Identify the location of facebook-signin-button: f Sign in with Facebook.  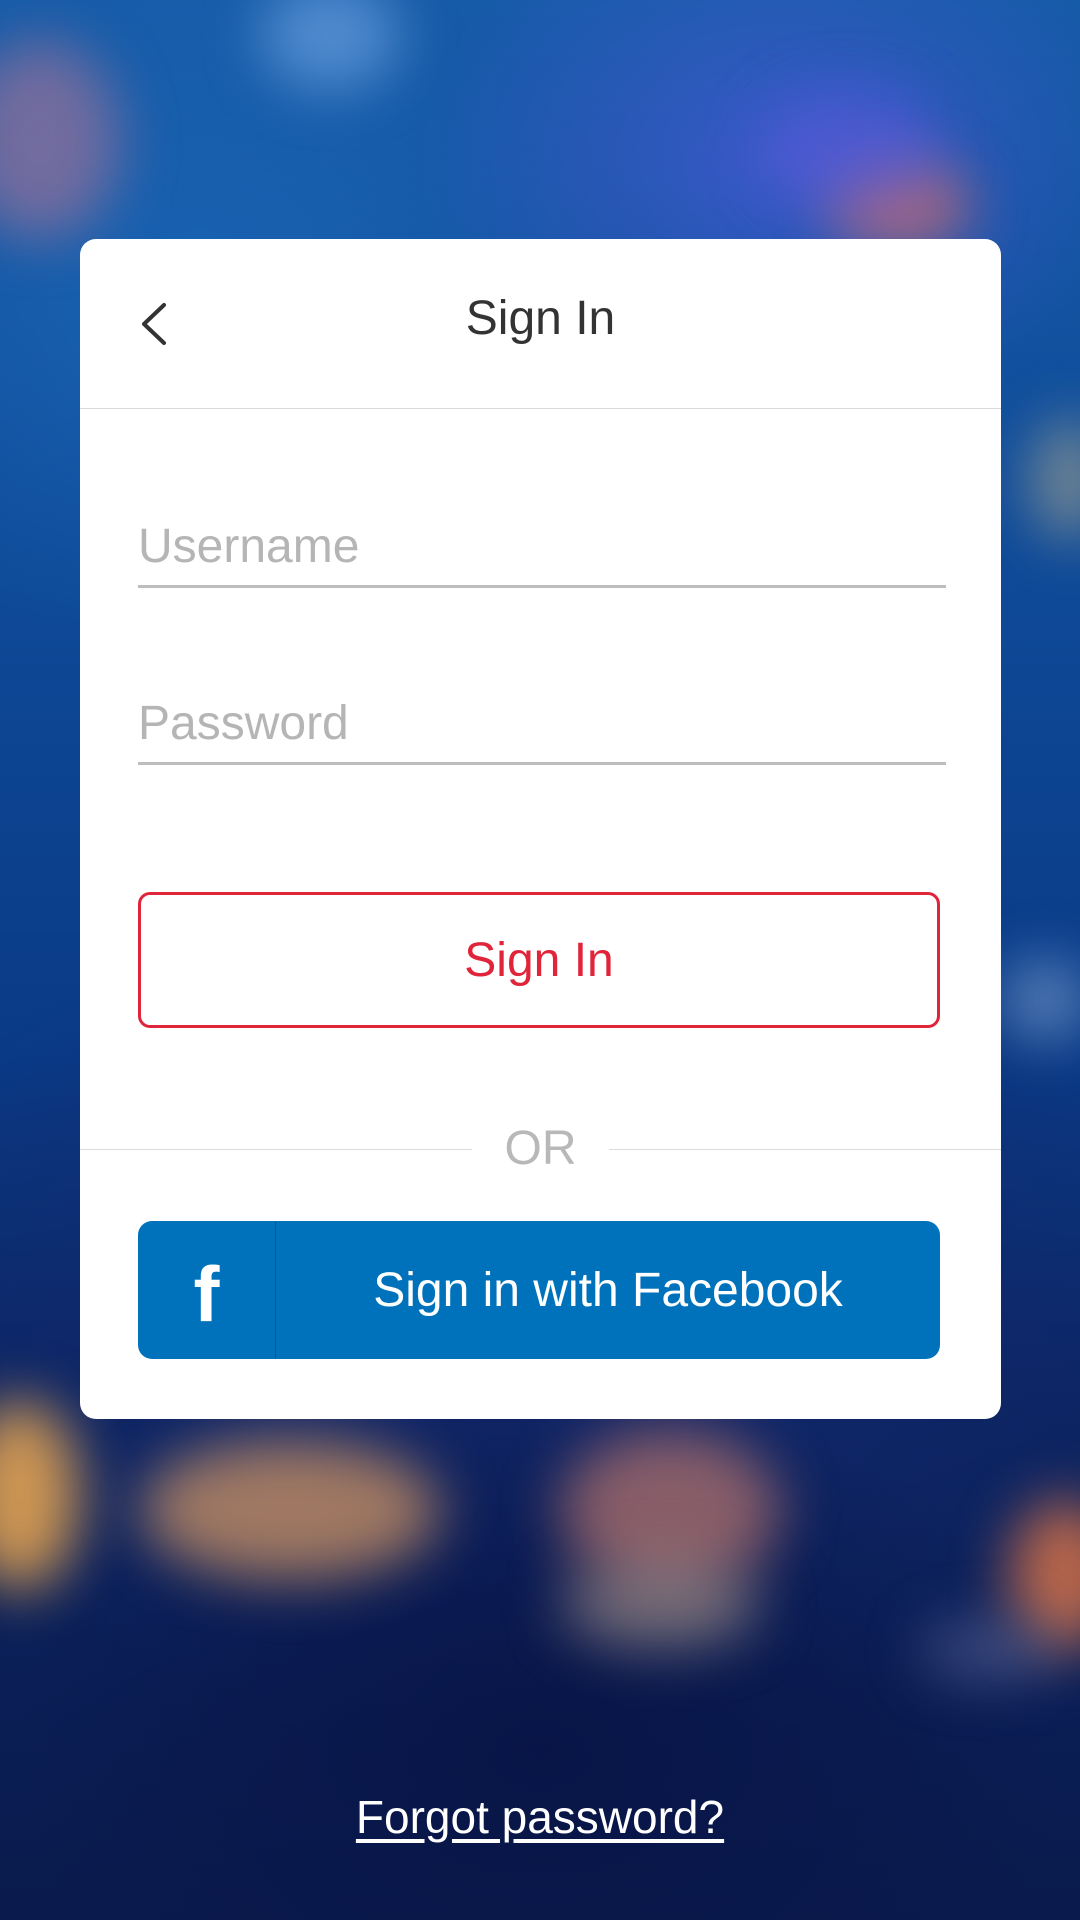
(539, 1290).